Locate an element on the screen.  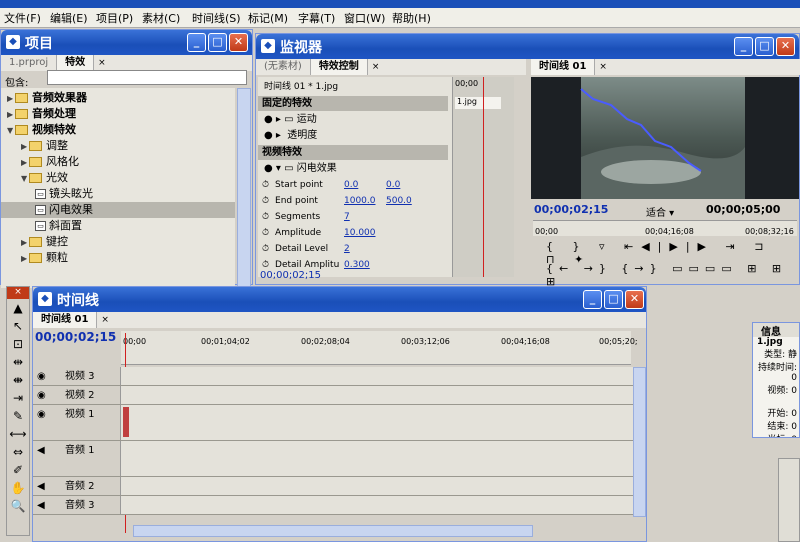
playhead is located at coordinates (483, 177).